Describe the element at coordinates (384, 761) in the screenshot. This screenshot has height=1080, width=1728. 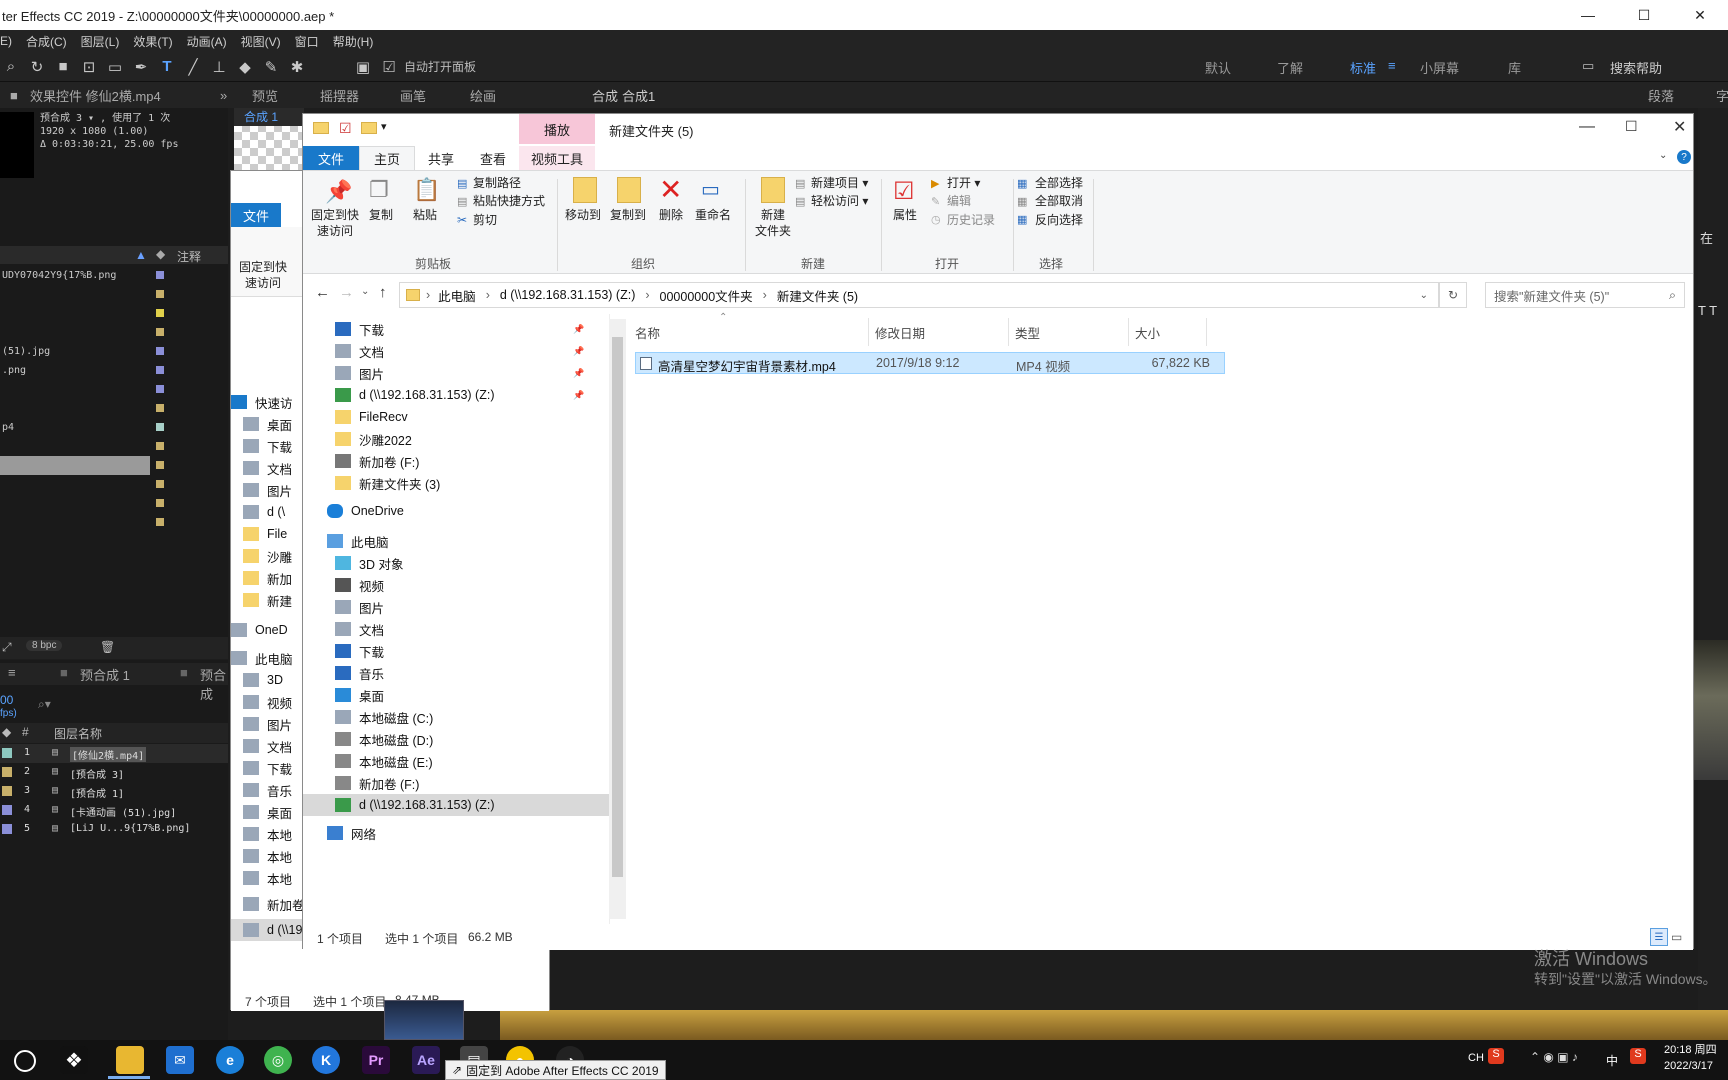
I see `this-pc-item: 本地磁盘 (E:)` at that location.